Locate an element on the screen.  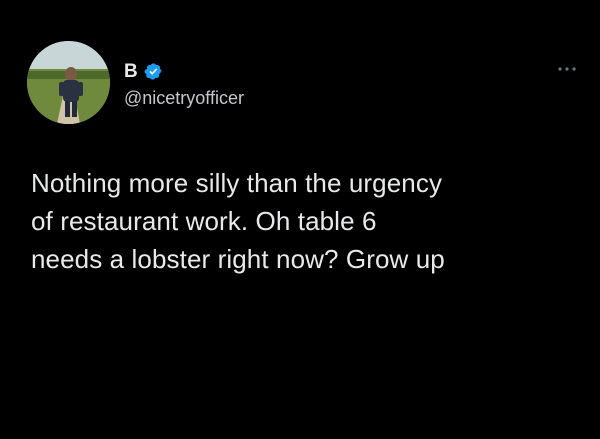
avatar-photo is located at coordinates (68, 82).